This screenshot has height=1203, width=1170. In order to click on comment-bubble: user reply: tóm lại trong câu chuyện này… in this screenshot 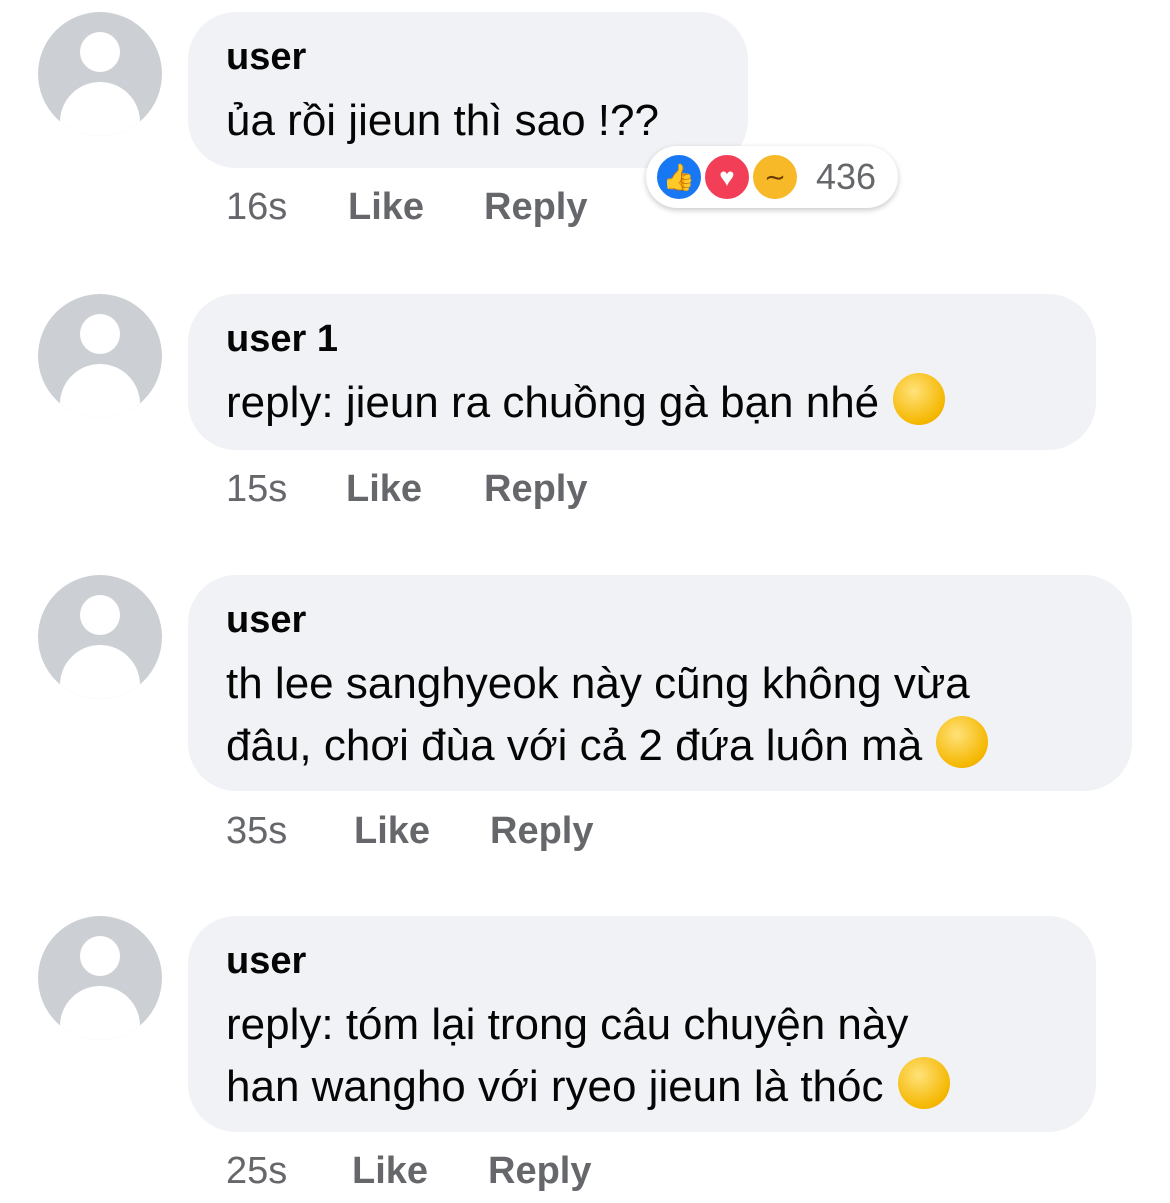, I will do `click(642, 1024)`.